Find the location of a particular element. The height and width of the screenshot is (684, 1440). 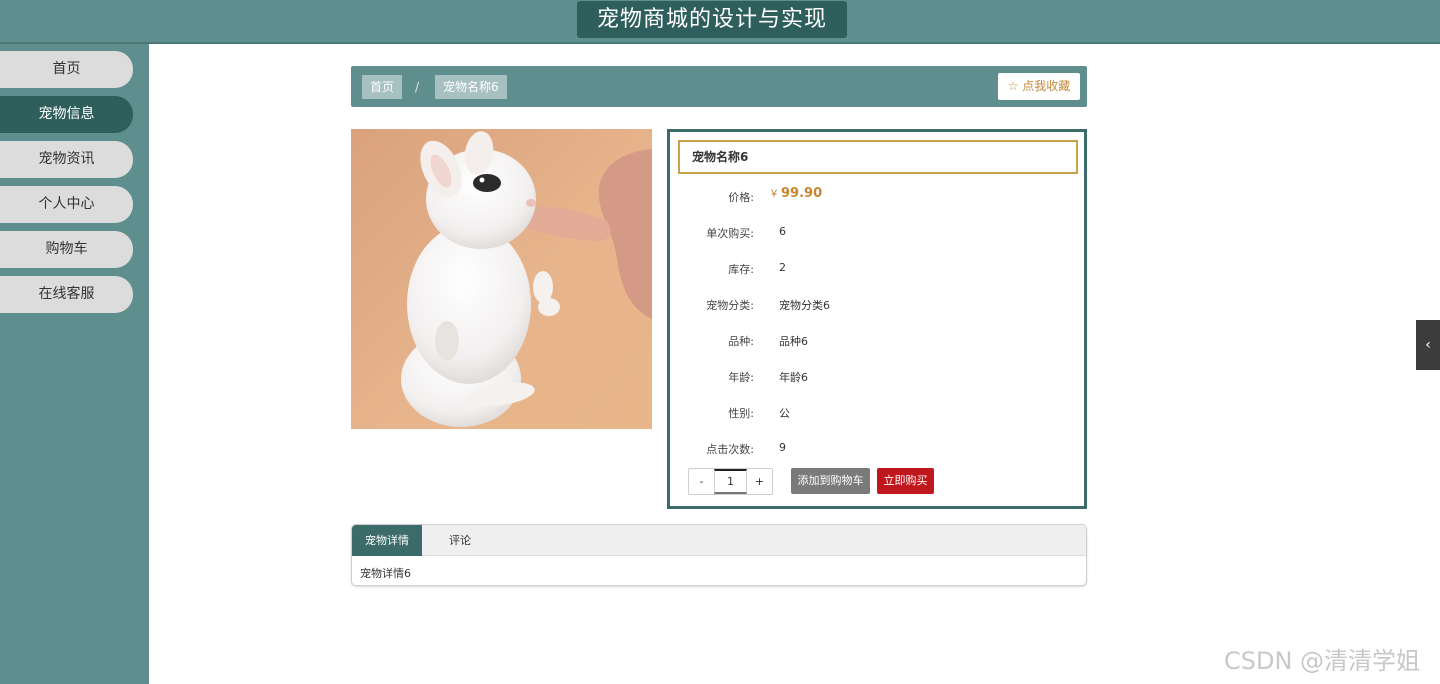

favorite-button: ☆ 点我收藏 is located at coordinates (1039, 86).